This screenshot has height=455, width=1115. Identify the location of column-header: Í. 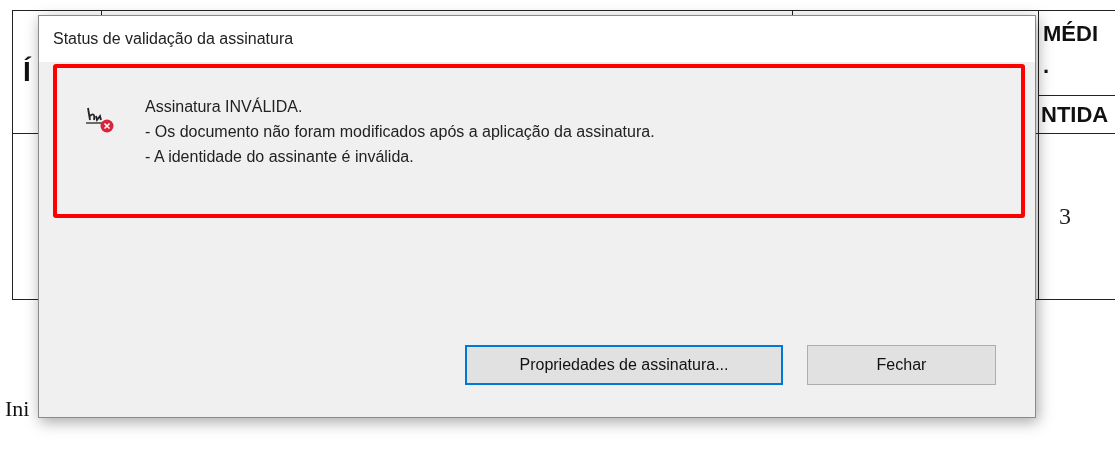
(26, 72).